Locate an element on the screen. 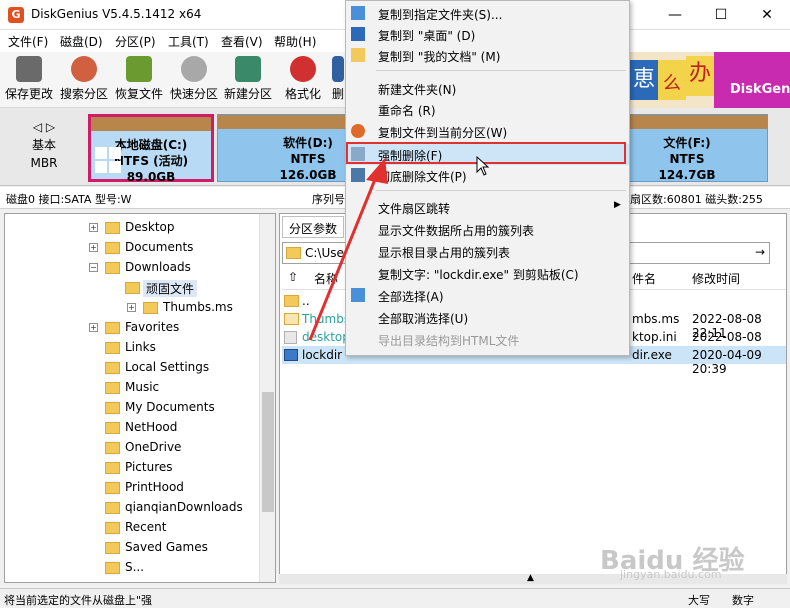 The image size is (790, 608). partition-pie-icon is located at coordinates (358, 131).